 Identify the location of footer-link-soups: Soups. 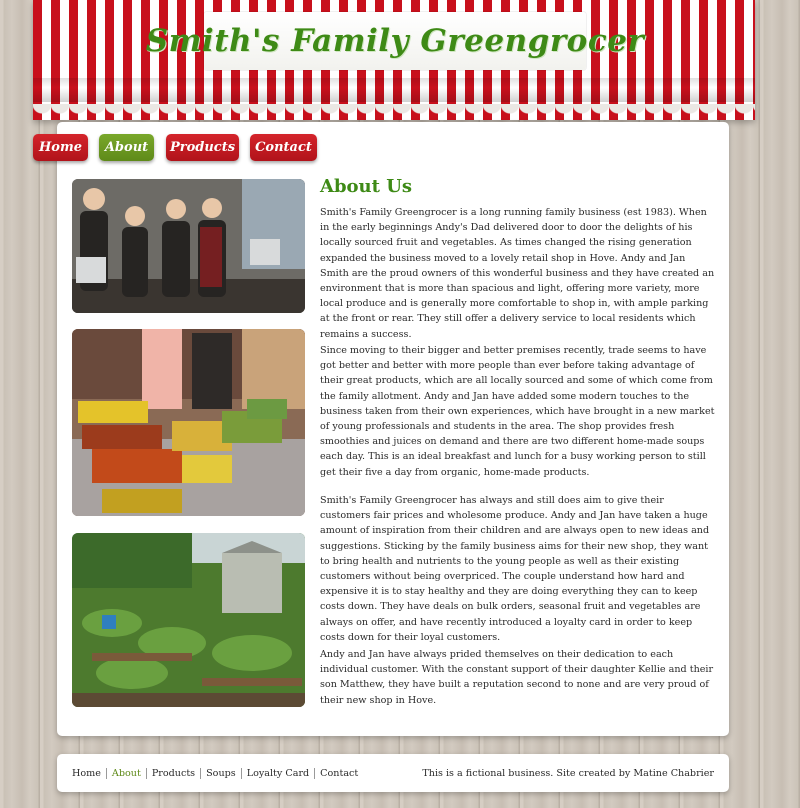
(221, 773).